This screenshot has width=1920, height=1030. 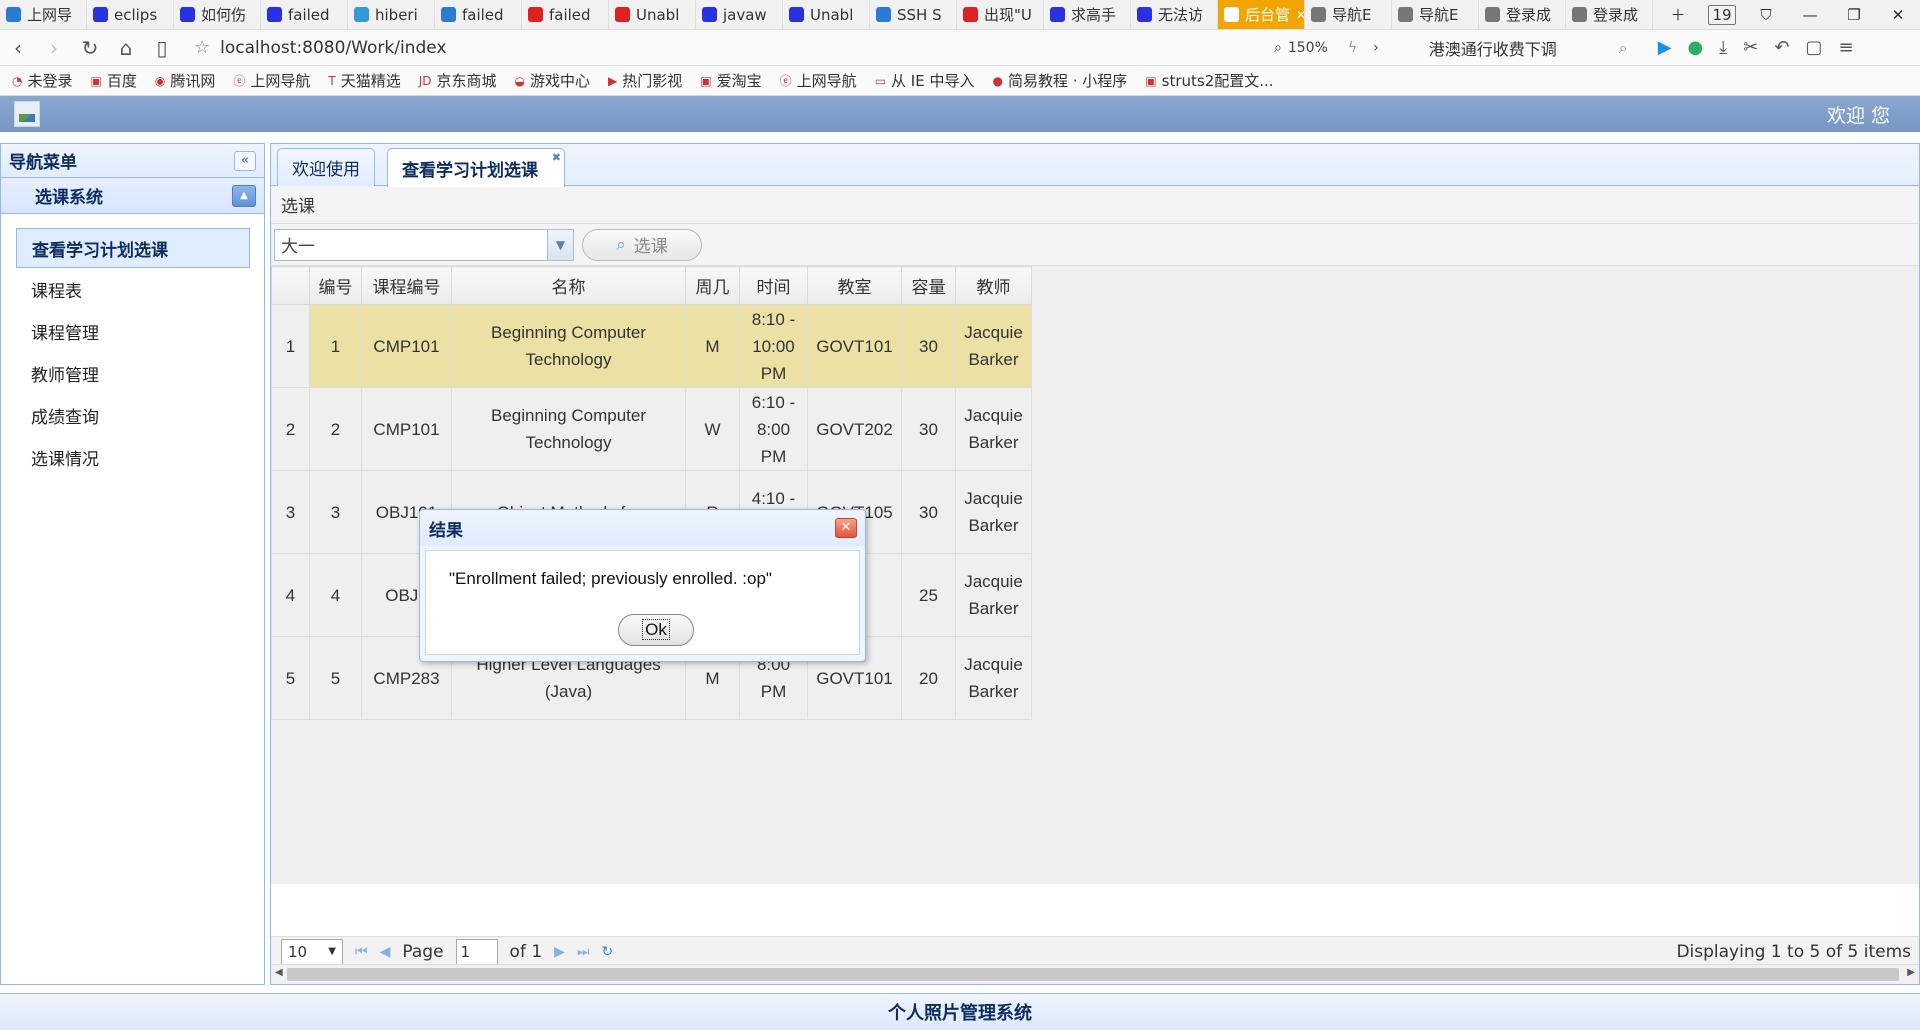 I want to click on column-header: 编号, so click(x=335, y=285).